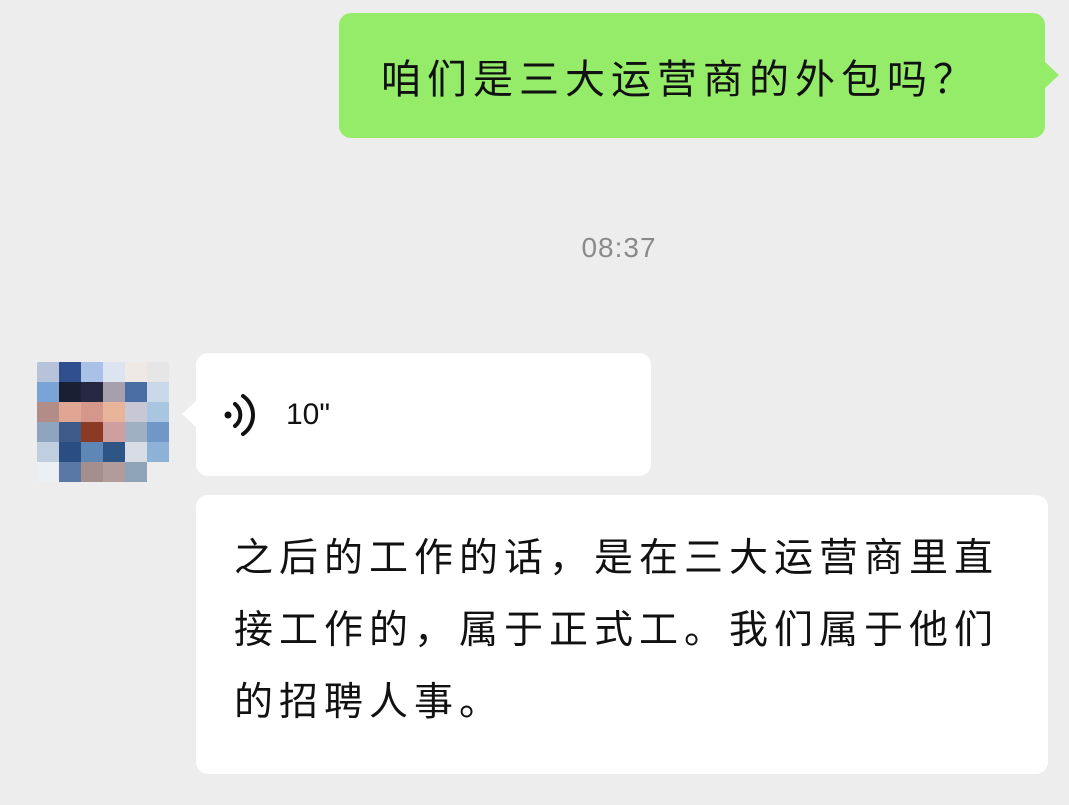 The width and height of the screenshot is (1069, 805). I want to click on outgoing-message-bubble: 咱们是三大运营商的外包吗？, so click(699, 75).